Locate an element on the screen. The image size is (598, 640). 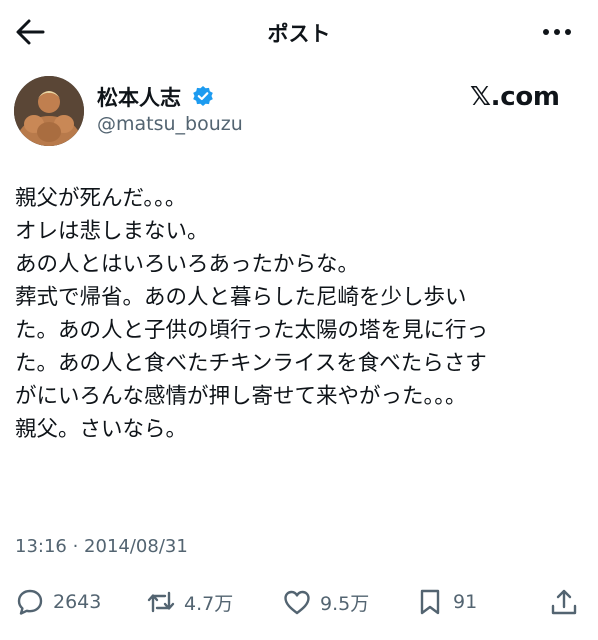
tweet-line: 親父が死んだ。。。 is located at coordinates (101, 198).